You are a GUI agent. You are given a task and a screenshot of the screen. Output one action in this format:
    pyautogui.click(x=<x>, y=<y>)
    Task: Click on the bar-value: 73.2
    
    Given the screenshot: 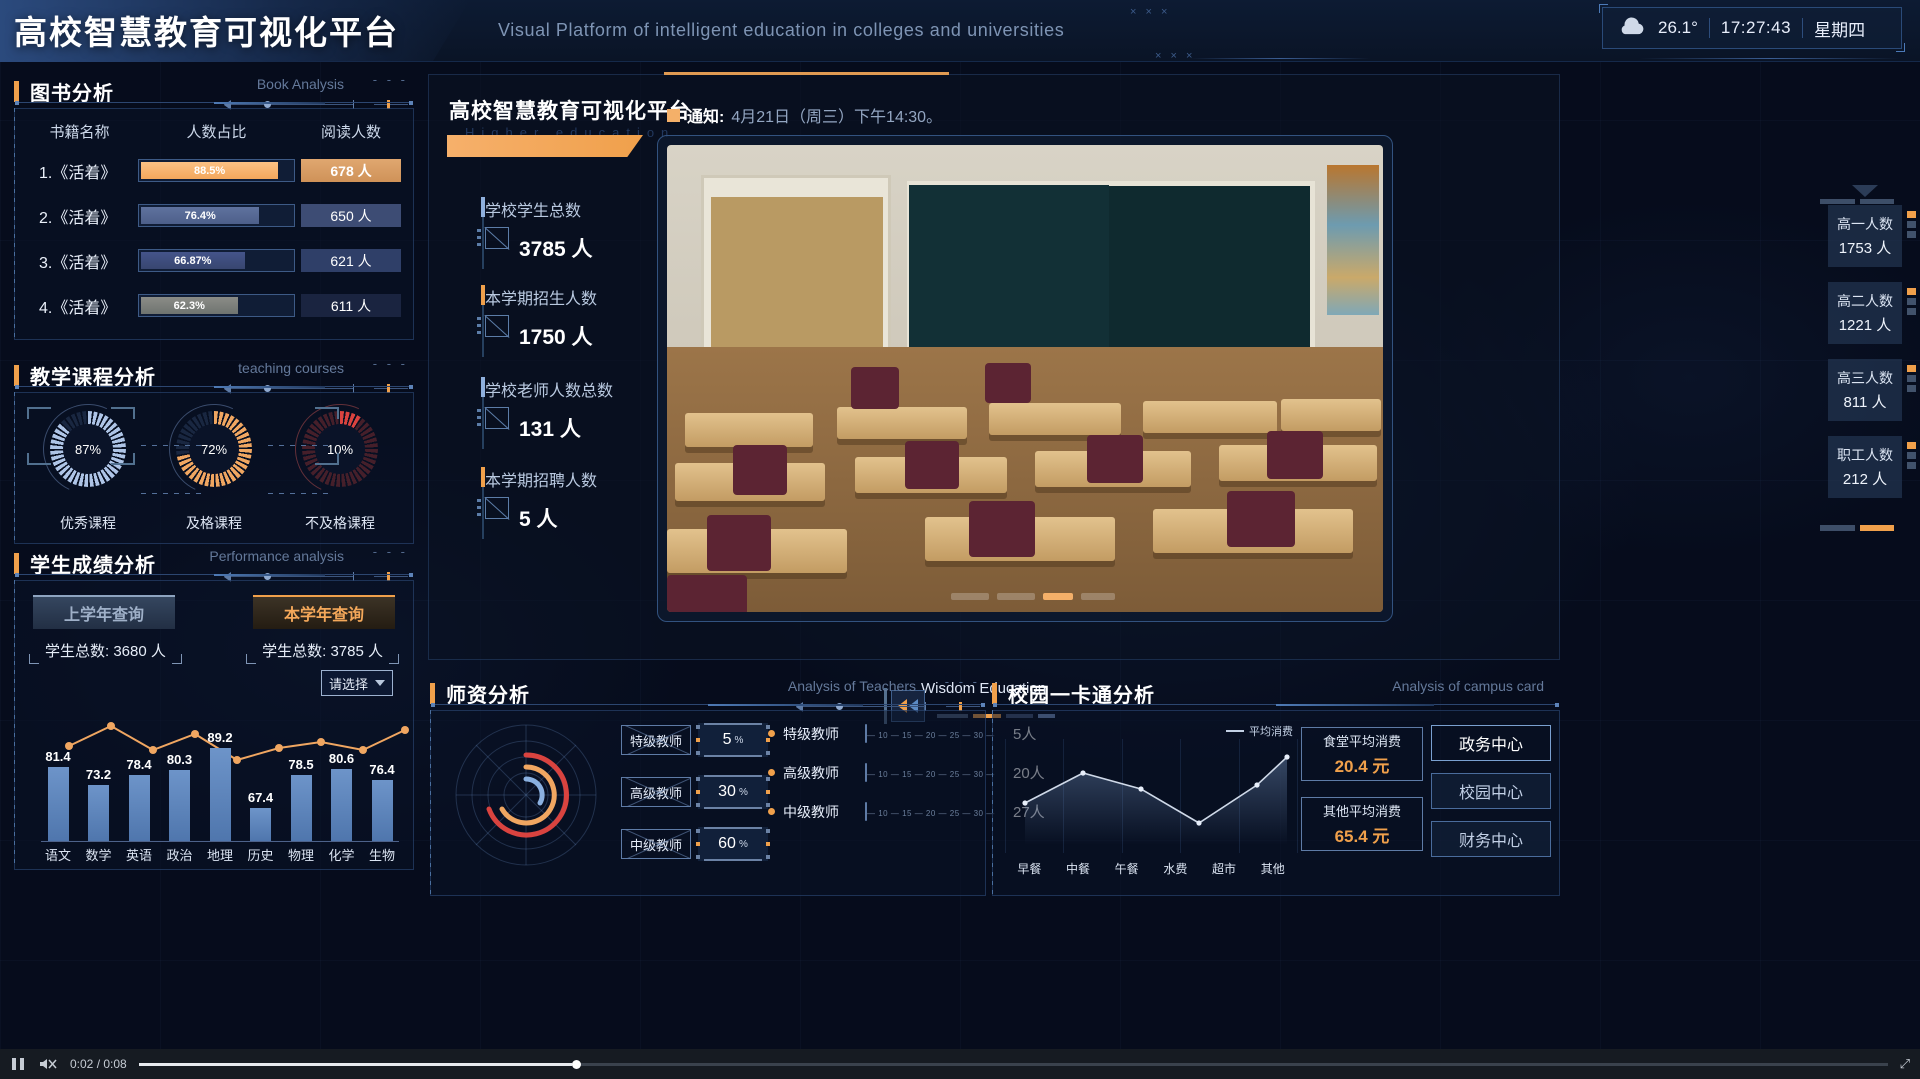 What is the action you would take?
    pyautogui.click(x=98, y=774)
    